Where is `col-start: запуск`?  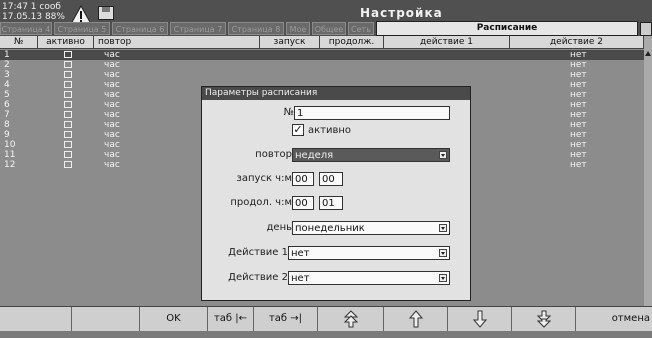
col-start: запуск is located at coordinates (290, 42).